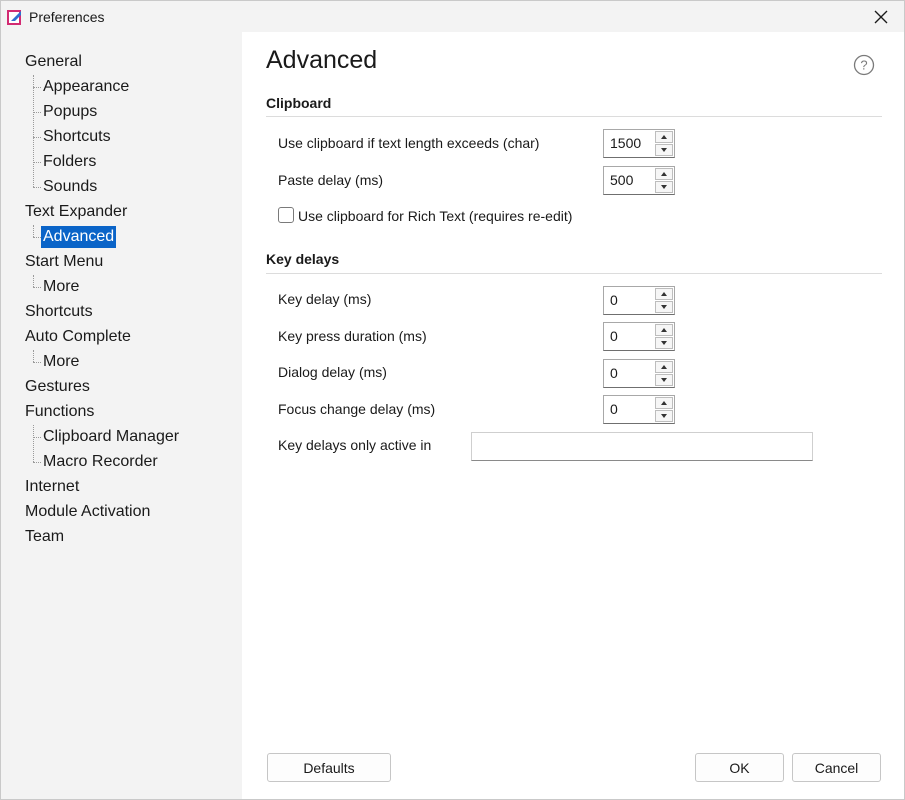  What do you see at coordinates (621, 180) in the screenshot?
I see `paste-delay-value: 500` at bounding box center [621, 180].